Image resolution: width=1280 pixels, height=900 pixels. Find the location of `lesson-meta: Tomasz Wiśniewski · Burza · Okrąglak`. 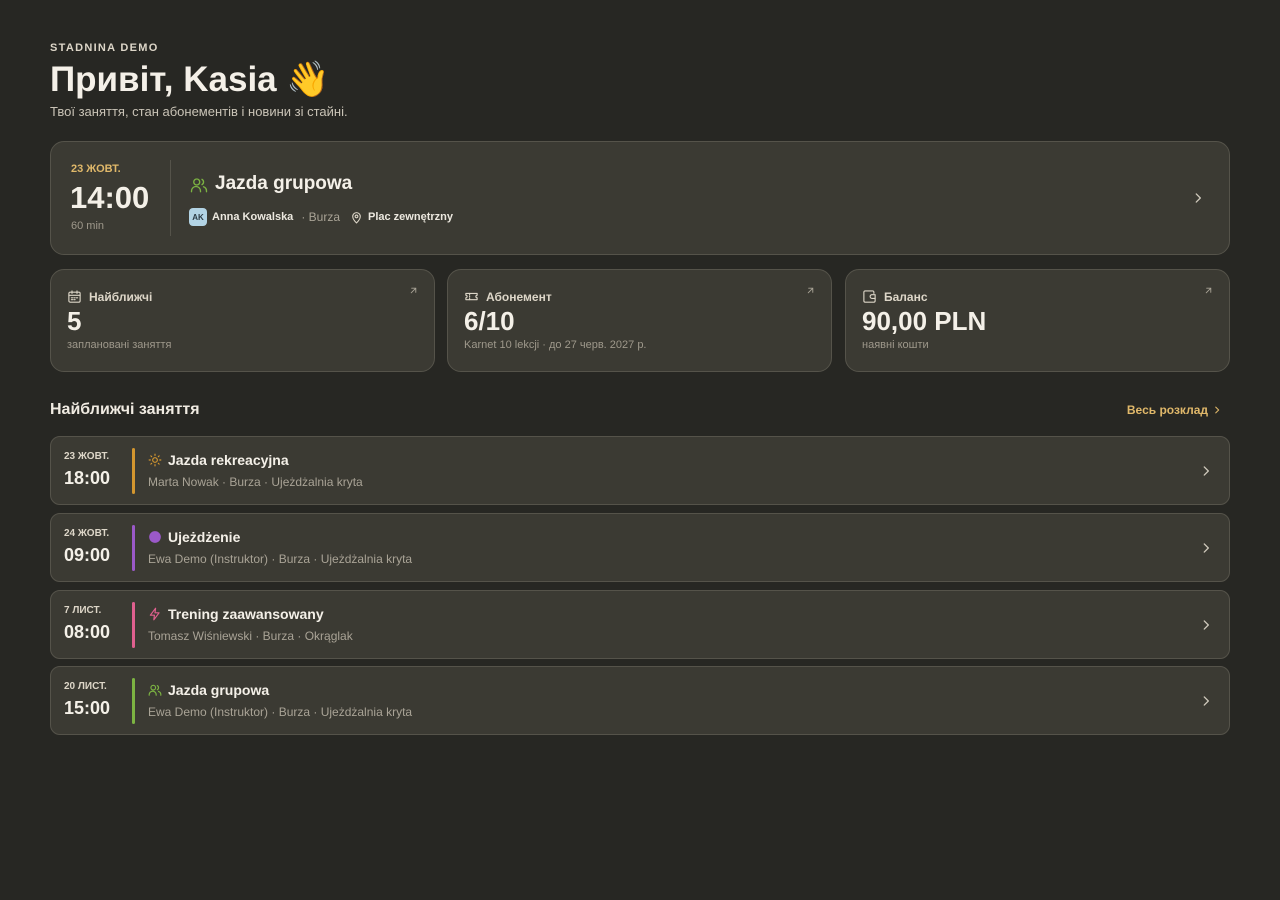

lesson-meta: Tomasz Wiśniewski · Burza · Okrąglak is located at coordinates (250, 636).